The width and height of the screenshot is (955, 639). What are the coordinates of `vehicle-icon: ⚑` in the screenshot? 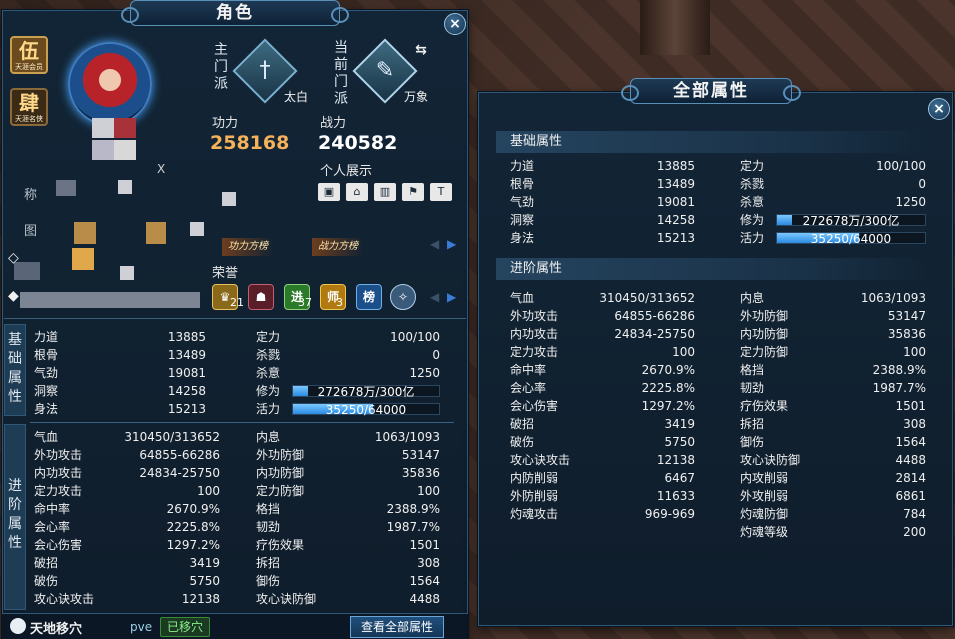 It's located at (413, 192).